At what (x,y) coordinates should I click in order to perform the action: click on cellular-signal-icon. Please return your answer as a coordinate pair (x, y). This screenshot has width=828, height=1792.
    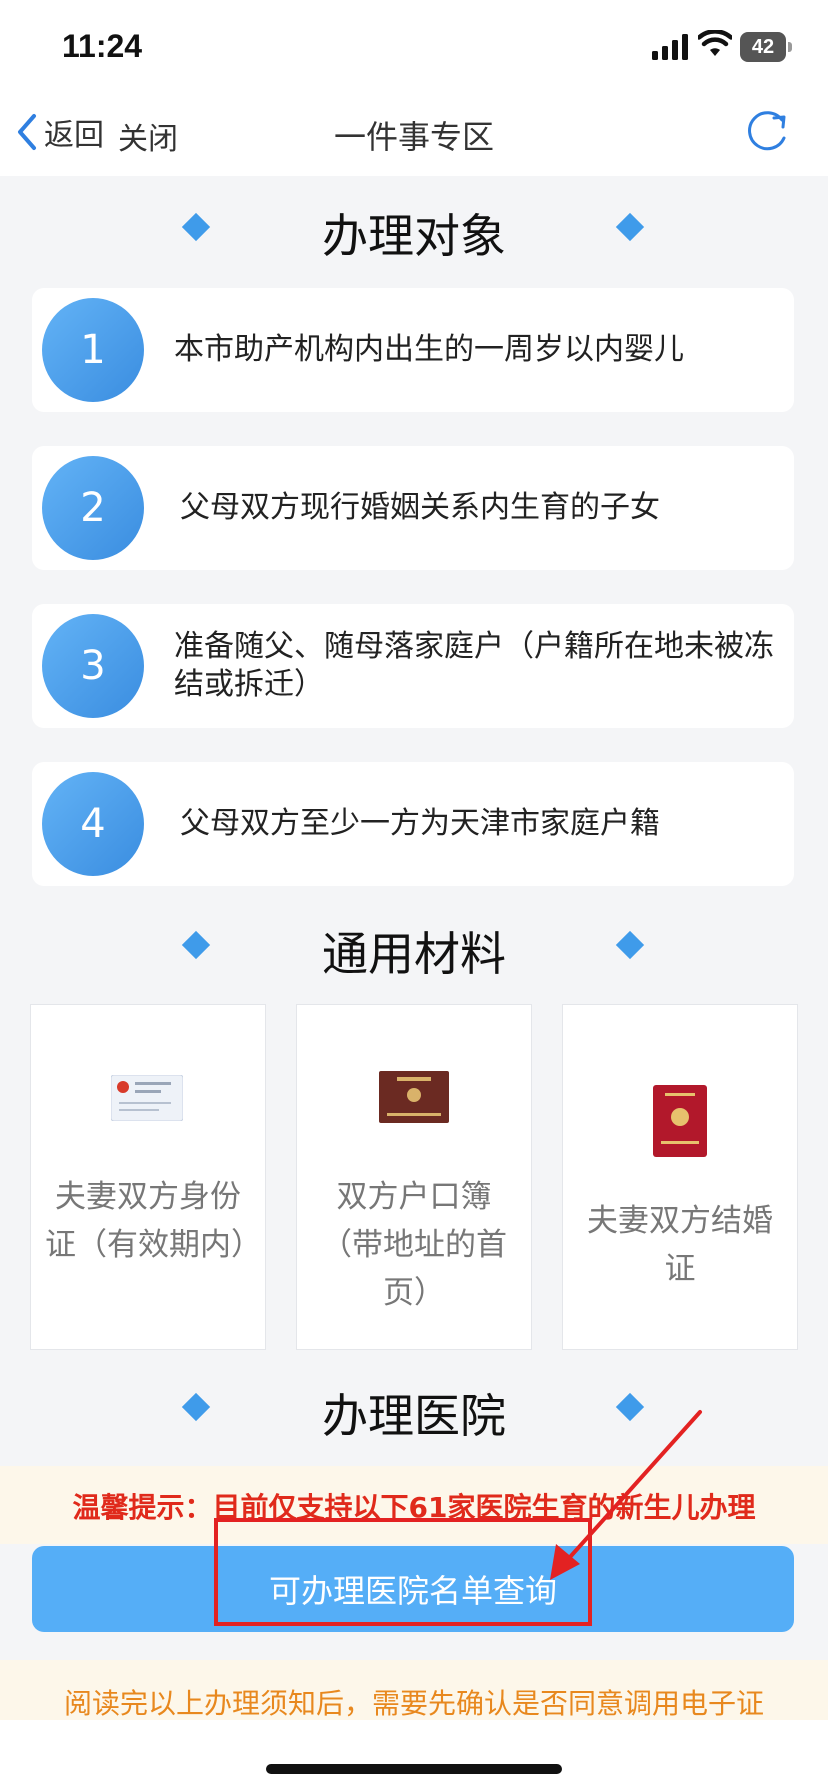
    Looking at the image, I should click on (670, 47).